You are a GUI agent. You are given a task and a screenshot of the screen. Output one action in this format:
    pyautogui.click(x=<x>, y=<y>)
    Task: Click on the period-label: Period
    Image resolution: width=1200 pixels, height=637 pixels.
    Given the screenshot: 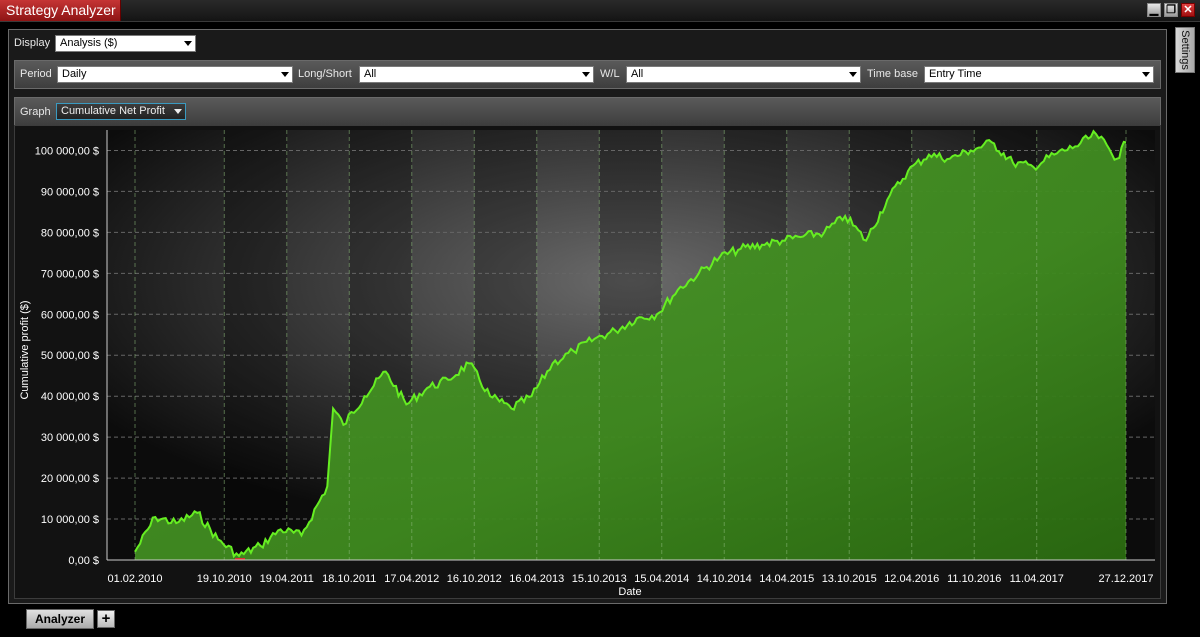 What is the action you would take?
    pyautogui.click(x=36, y=74)
    